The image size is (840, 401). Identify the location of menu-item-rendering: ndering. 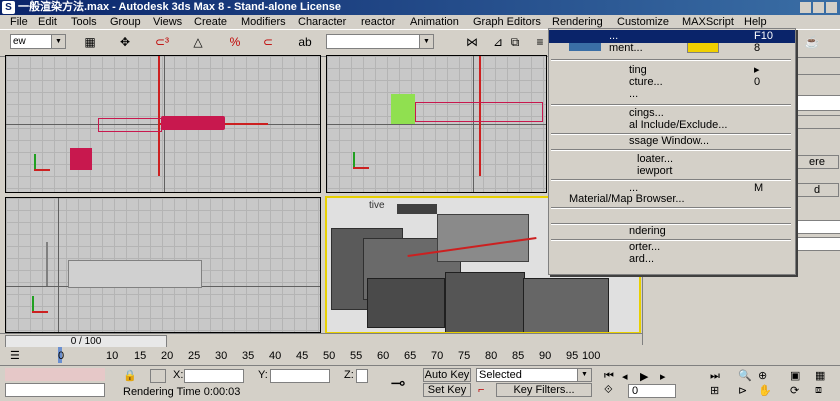
(672, 231).